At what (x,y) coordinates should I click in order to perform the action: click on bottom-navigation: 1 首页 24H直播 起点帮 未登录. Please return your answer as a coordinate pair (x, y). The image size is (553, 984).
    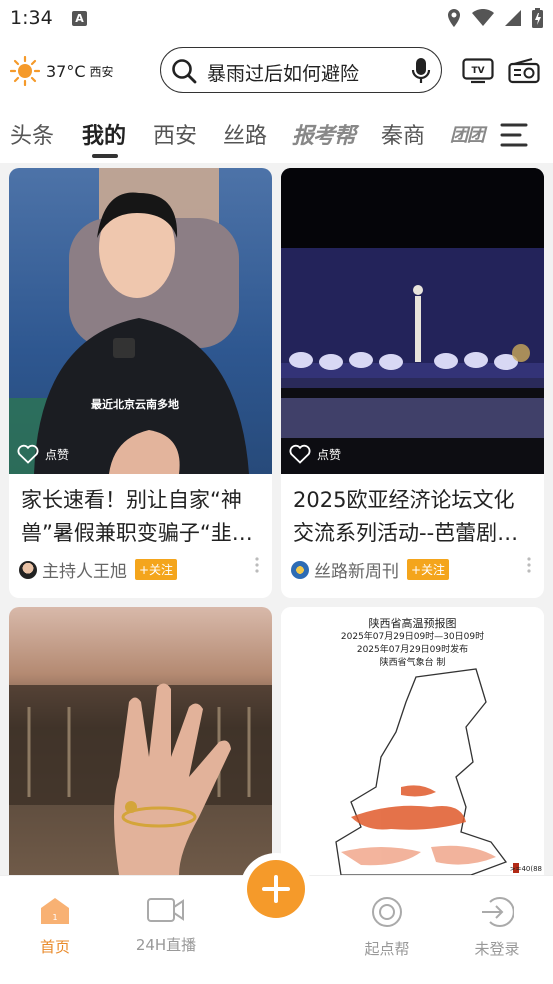
    Looking at the image, I should click on (276, 922).